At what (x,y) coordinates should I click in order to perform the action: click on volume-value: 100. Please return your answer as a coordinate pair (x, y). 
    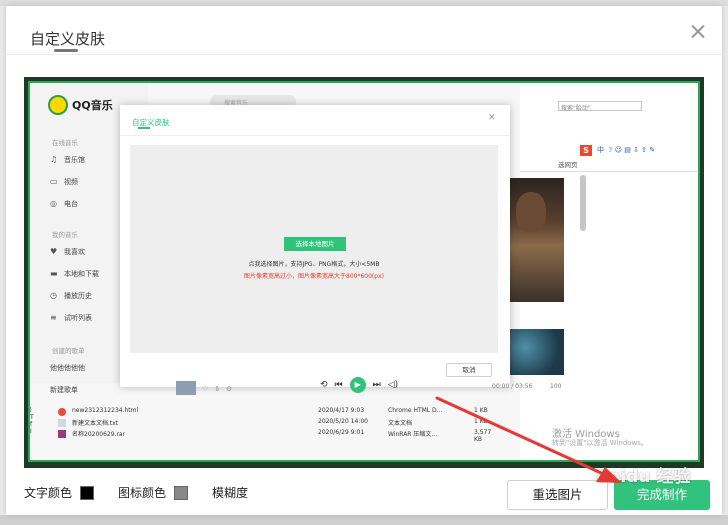
    Looking at the image, I should click on (556, 386).